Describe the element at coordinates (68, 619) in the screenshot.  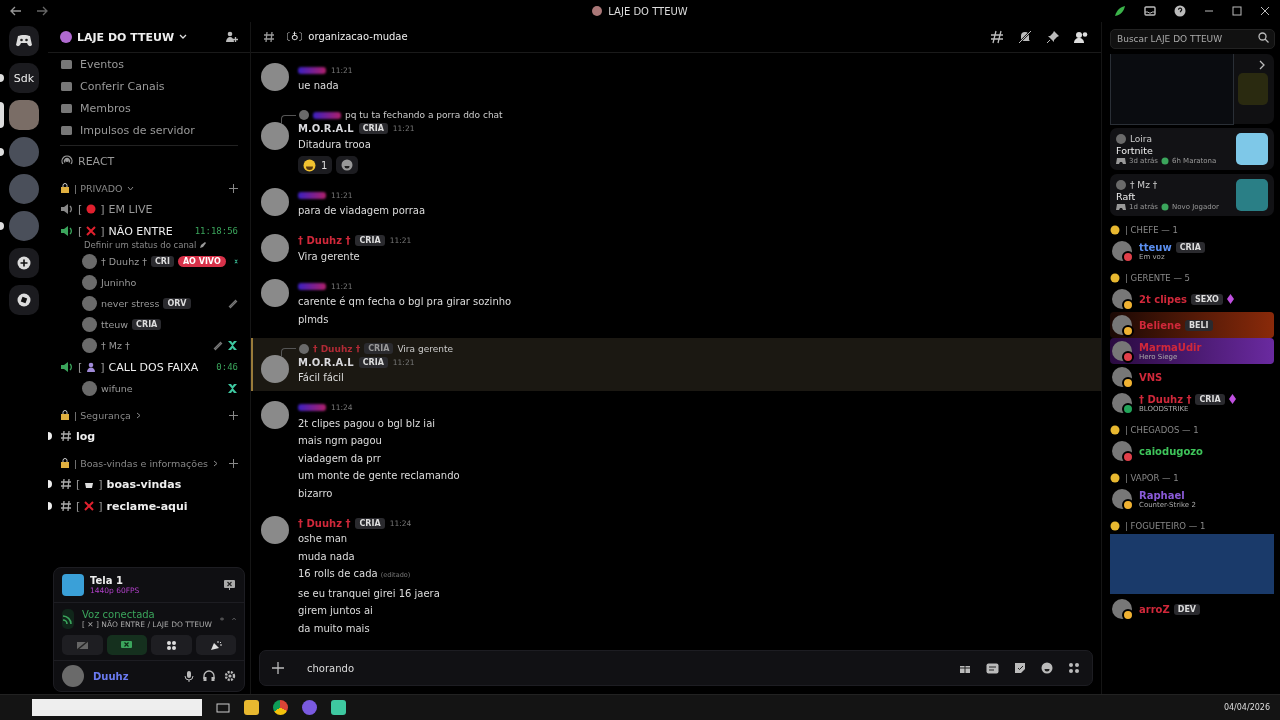
I see `signal-icon` at that location.